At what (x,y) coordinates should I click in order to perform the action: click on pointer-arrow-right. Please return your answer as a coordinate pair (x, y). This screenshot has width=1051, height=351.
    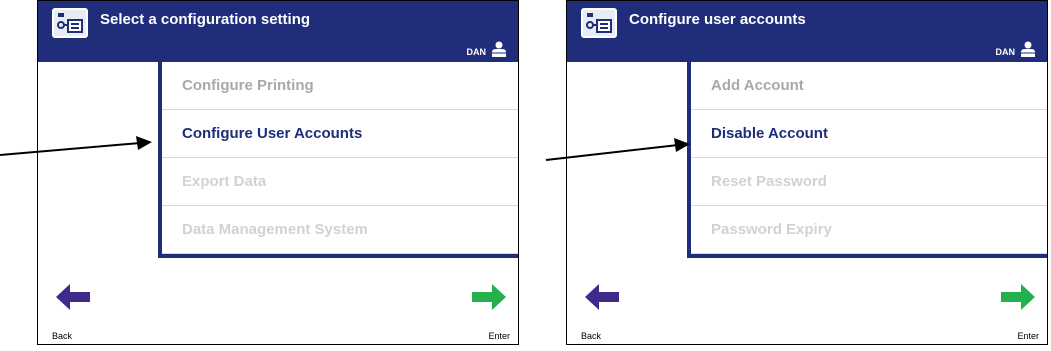
    Looking at the image, I should click on (617, 149).